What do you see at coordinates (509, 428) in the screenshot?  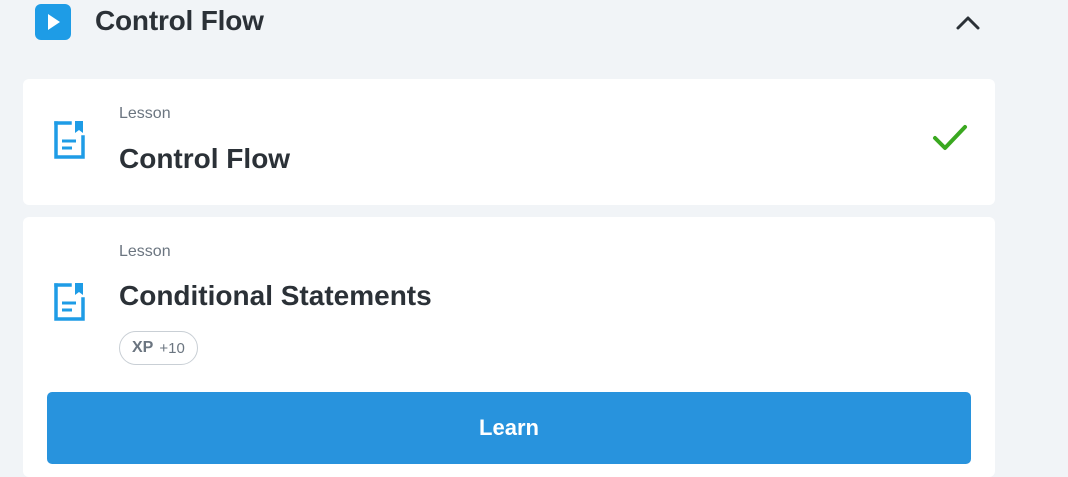 I see `learn-button: Learn` at bounding box center [509, 428].